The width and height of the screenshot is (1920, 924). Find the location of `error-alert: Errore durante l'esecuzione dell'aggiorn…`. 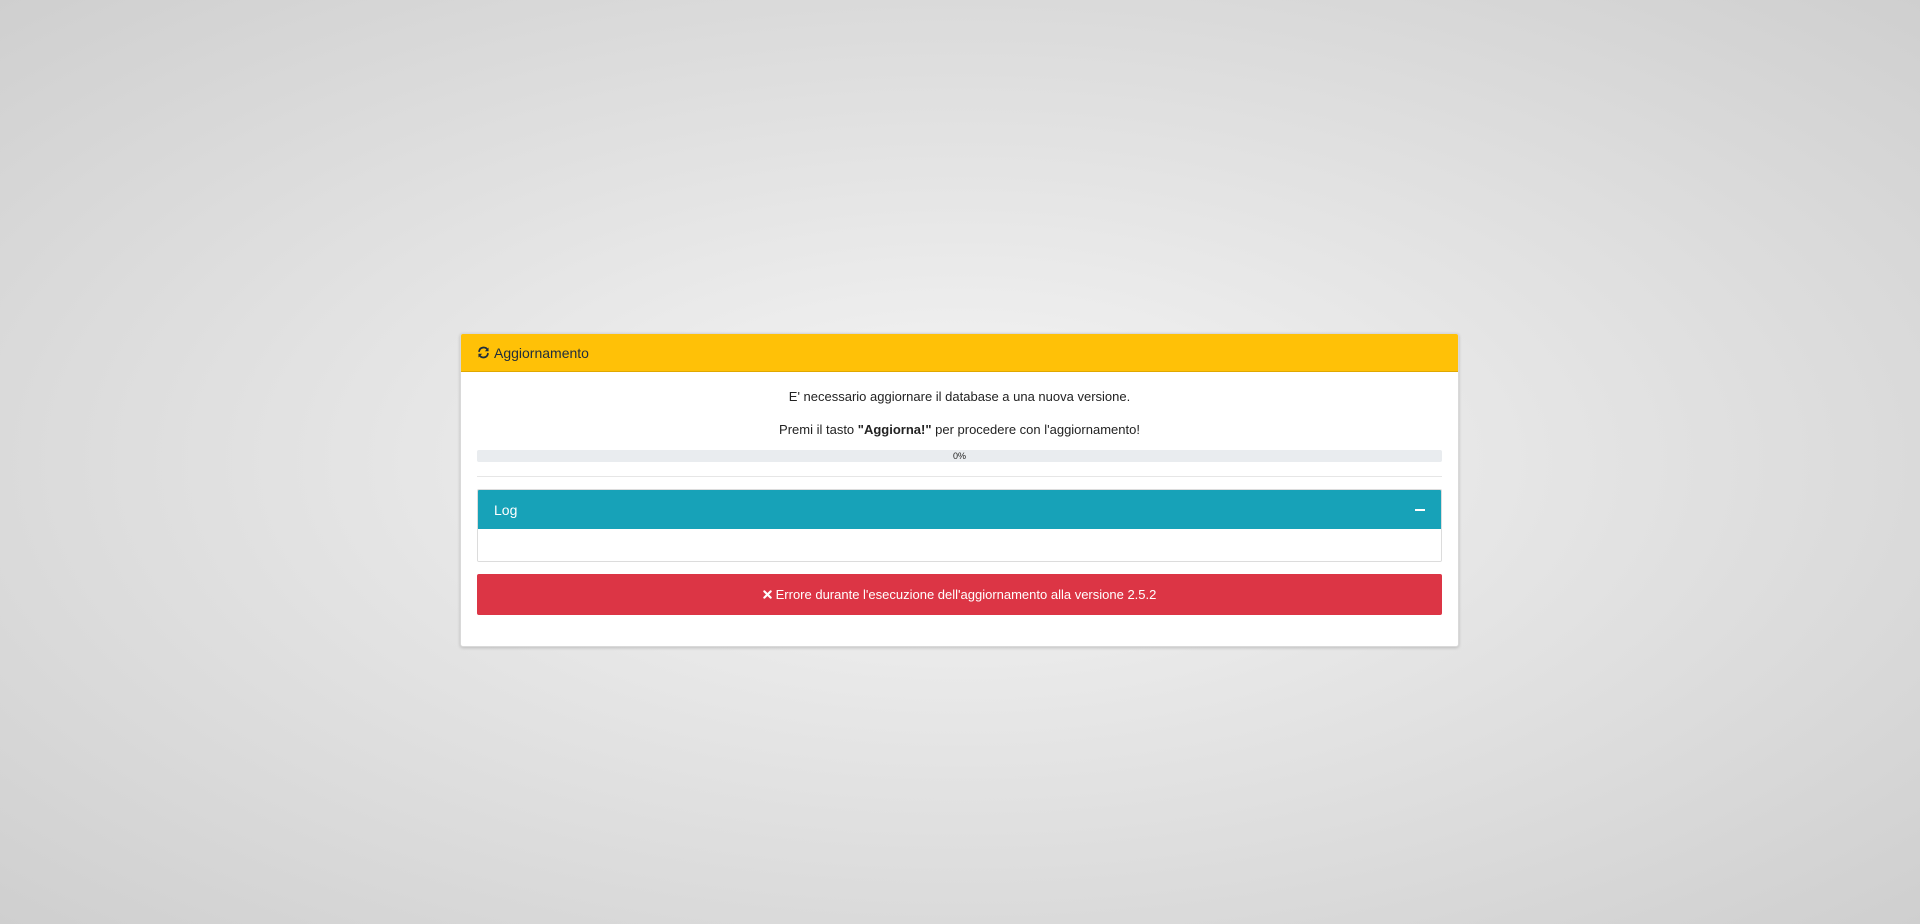

error-alert: Errore durante l'esecuzione dell'aggiorn… is located at coordinates (959, 594).